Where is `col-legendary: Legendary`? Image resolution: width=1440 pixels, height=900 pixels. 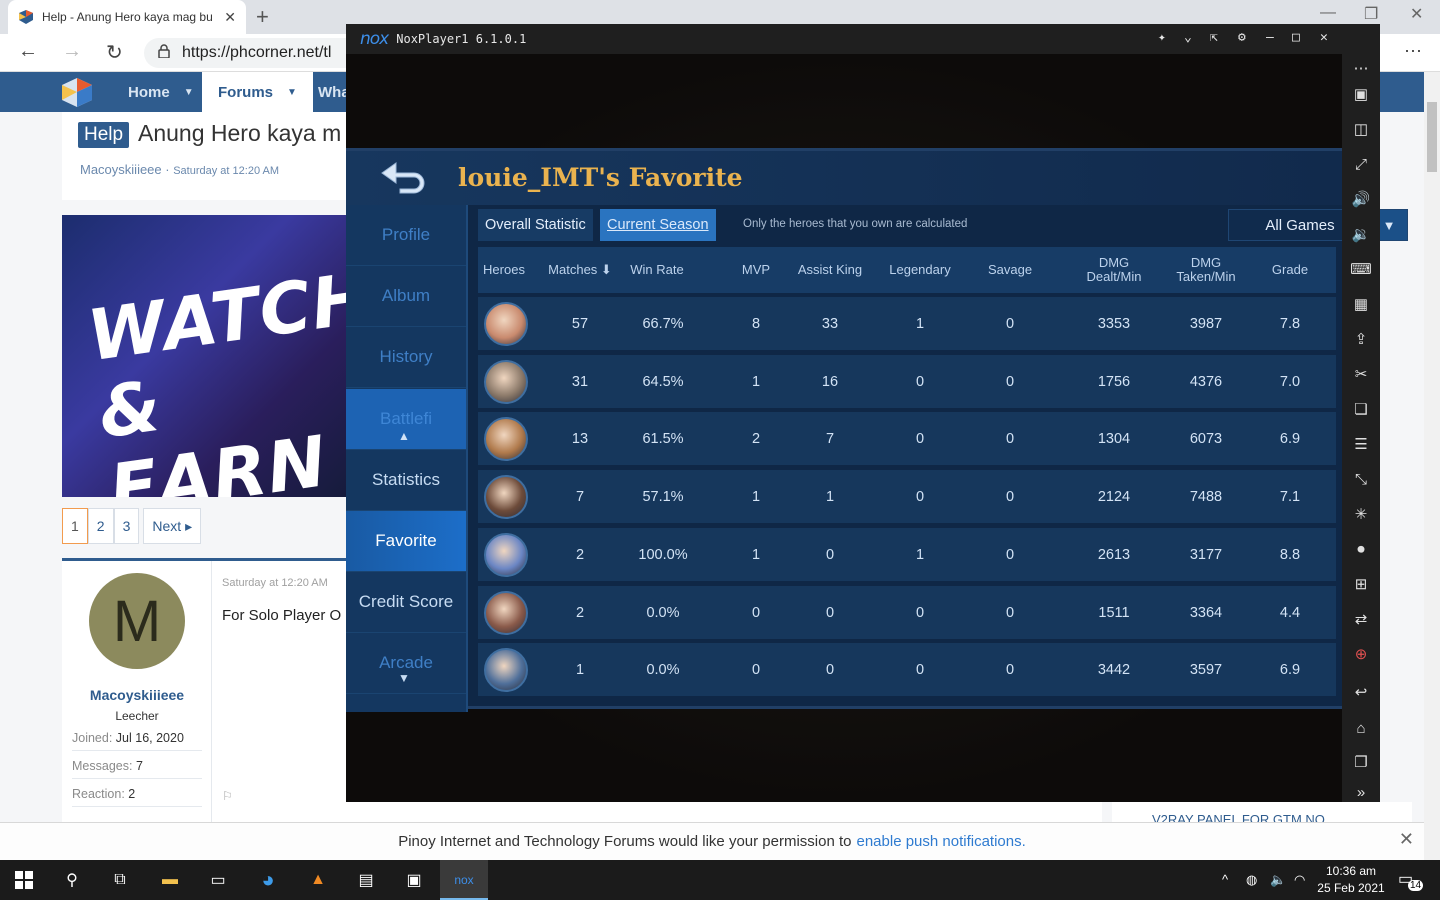 col-legendary: Legendary is located at coordinates (920, 270).